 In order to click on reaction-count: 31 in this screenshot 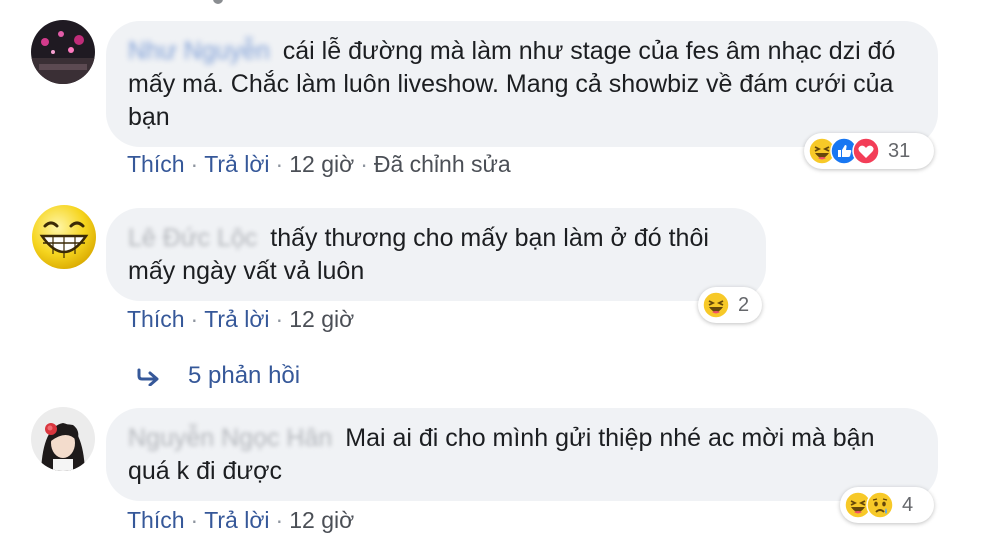, I will do `click(899, 150)`.